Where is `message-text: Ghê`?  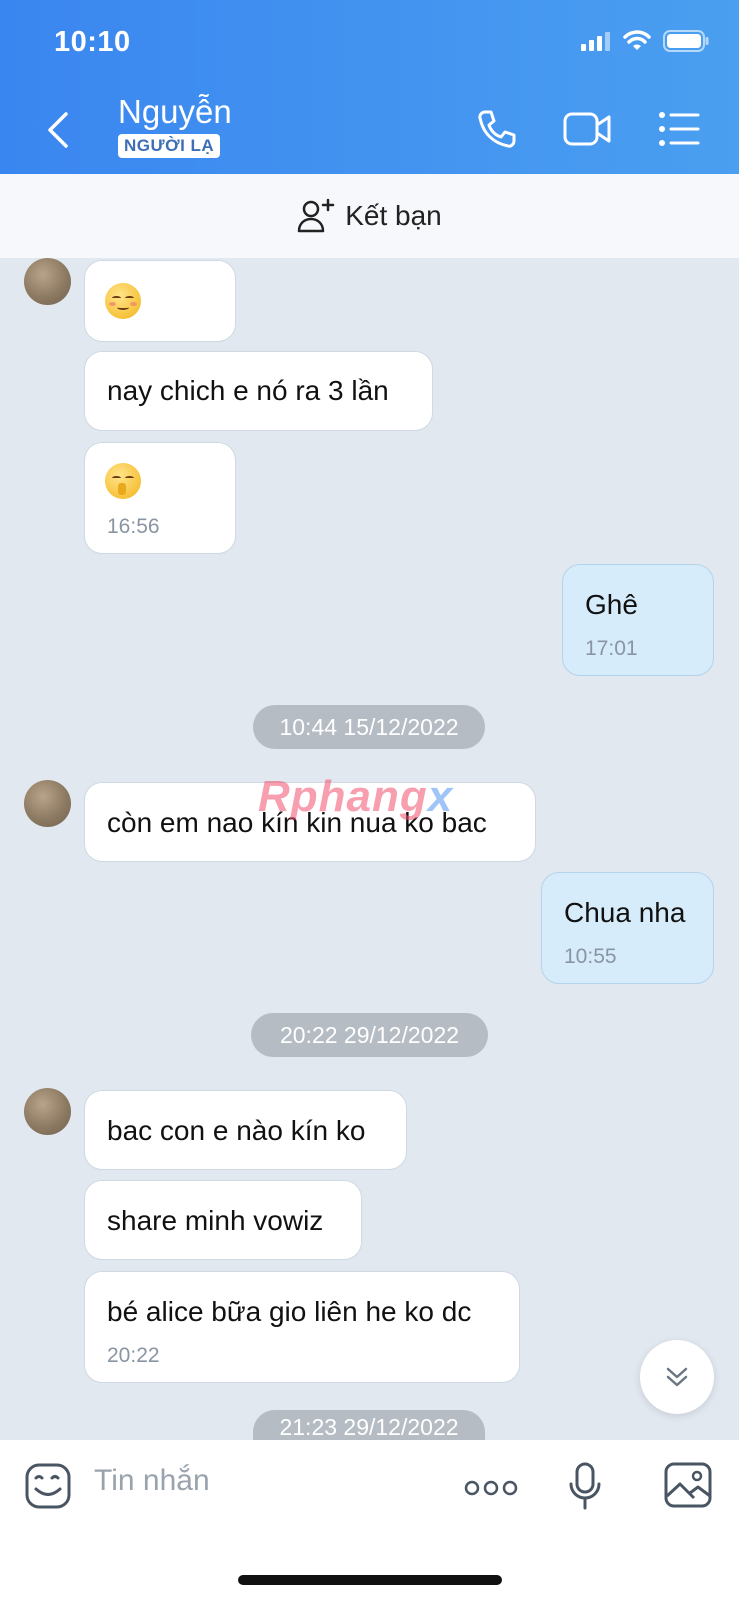 message-text: Ghê is located at coordinates (611, 604).